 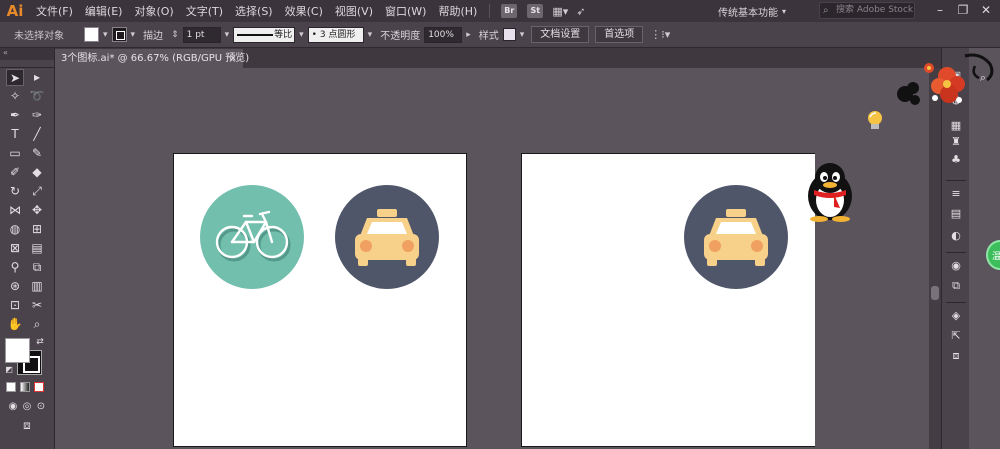 I want to click on opacity-field: 100%, so click(x=443, y=34).